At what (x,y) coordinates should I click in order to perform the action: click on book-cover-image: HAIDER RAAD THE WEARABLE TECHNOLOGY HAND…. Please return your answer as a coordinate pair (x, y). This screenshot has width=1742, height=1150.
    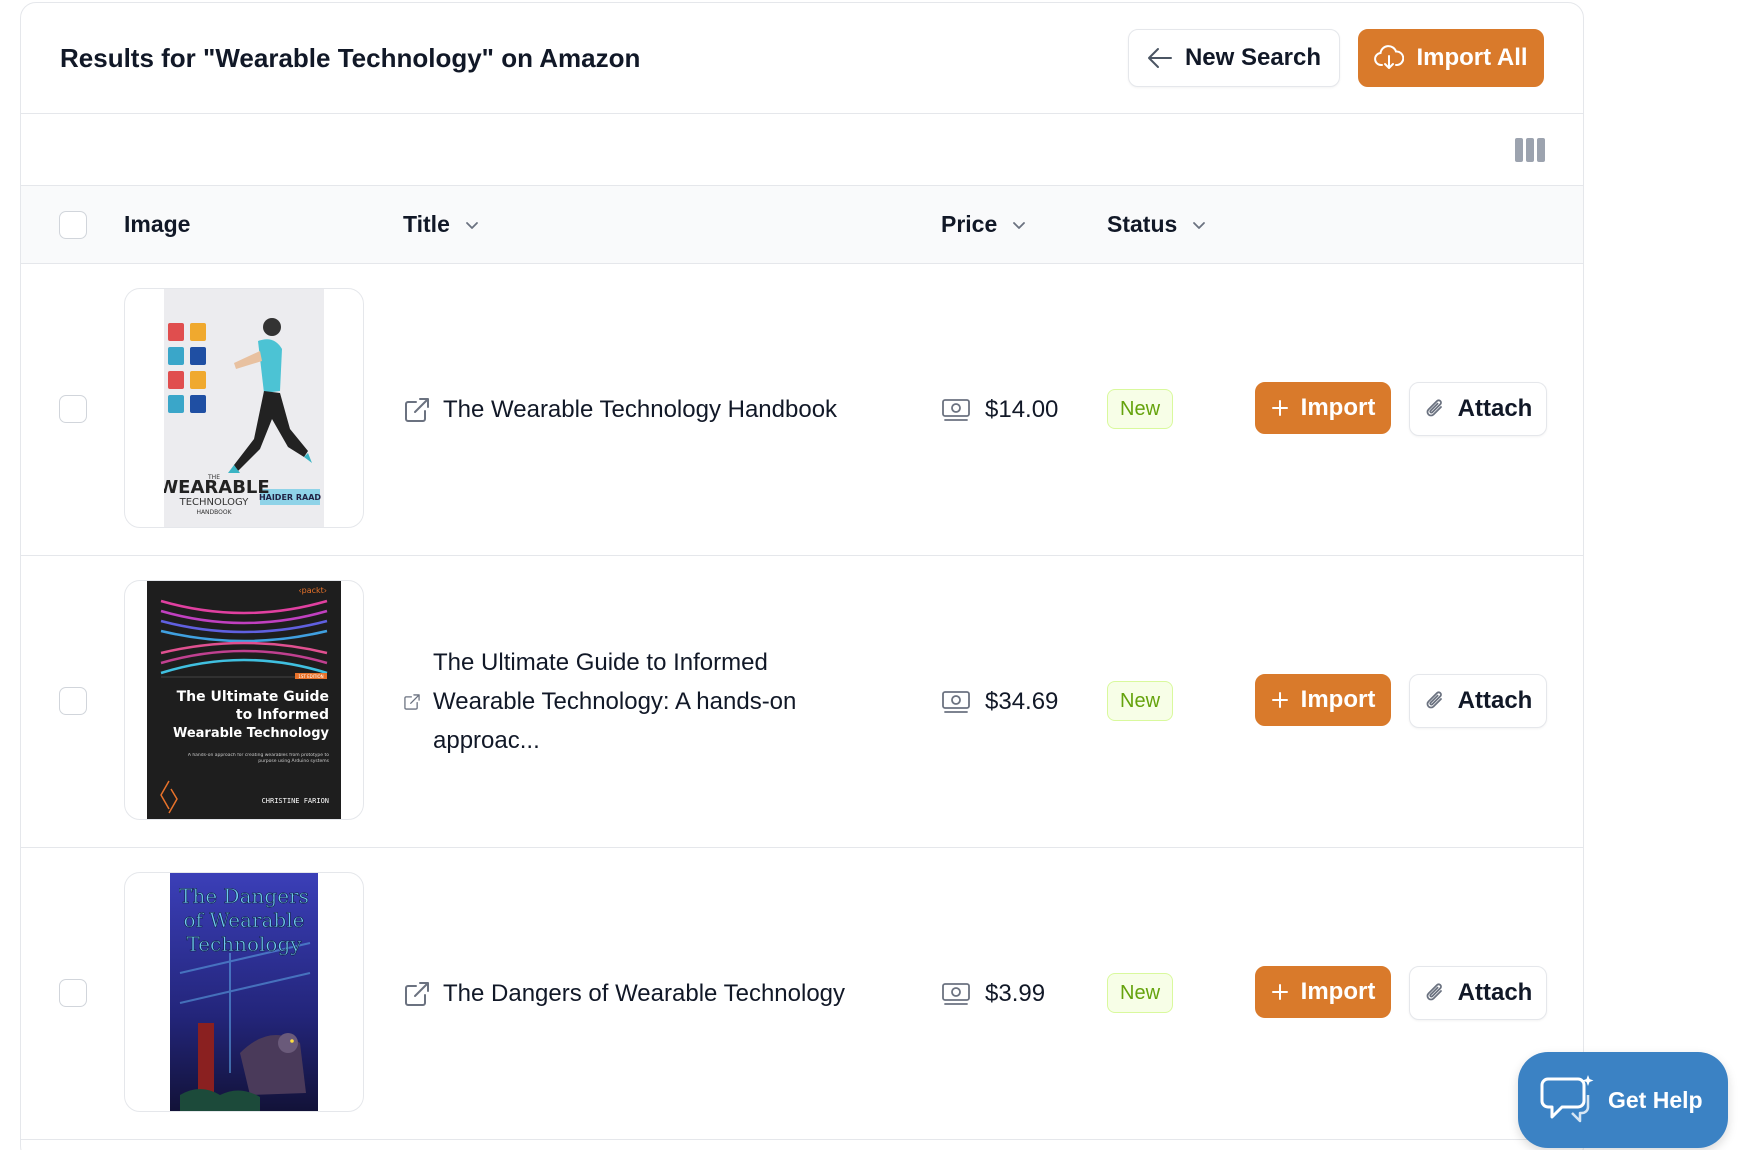
    Looking at the image, I should click on (244, 408).